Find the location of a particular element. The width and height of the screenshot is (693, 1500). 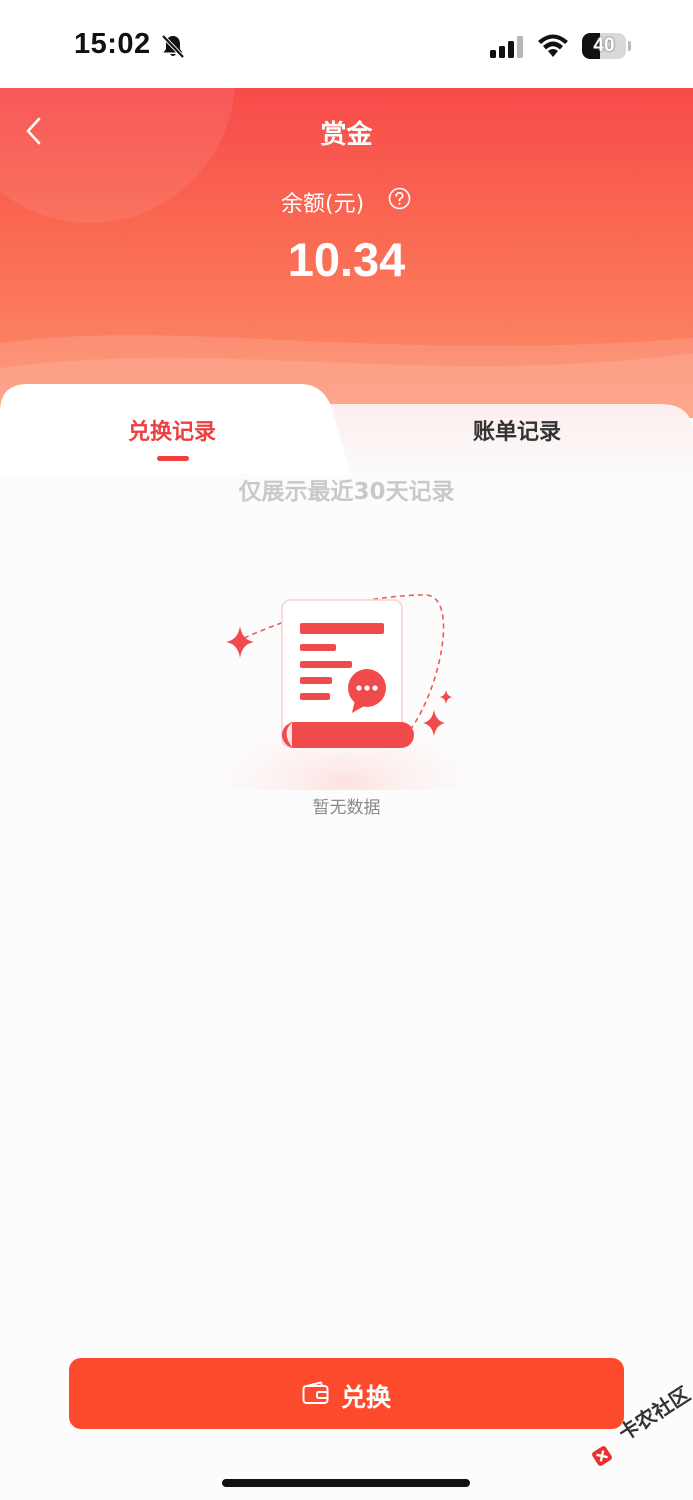

home-indicator is located at coordinates (346, 1483).